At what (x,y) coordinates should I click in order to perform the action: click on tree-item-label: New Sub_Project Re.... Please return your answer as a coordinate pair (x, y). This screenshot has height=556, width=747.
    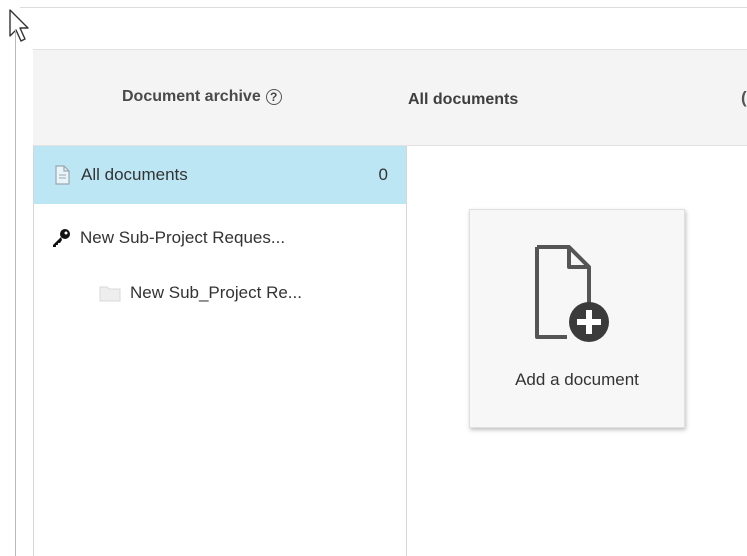
    Looking at the image, I should click on (216, 292).